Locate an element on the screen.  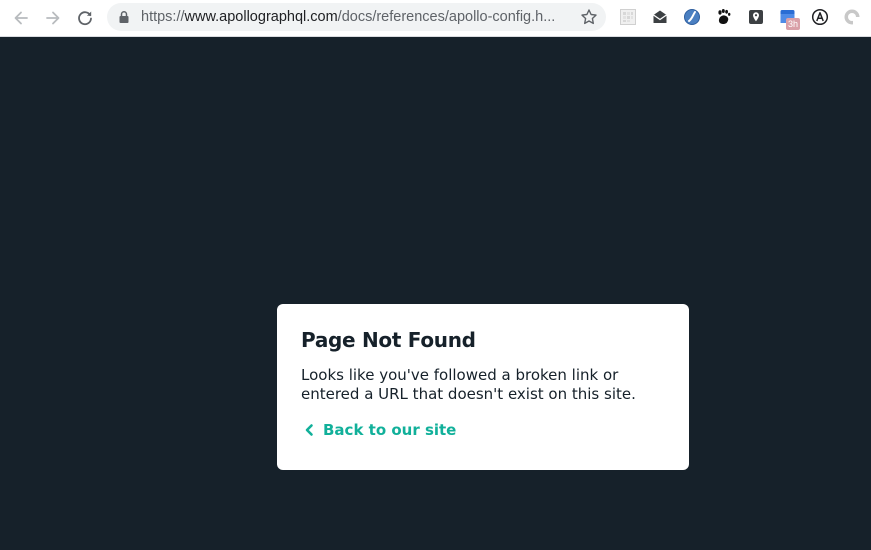
location-pin-extension-icon is located at coordinates (756, 17).